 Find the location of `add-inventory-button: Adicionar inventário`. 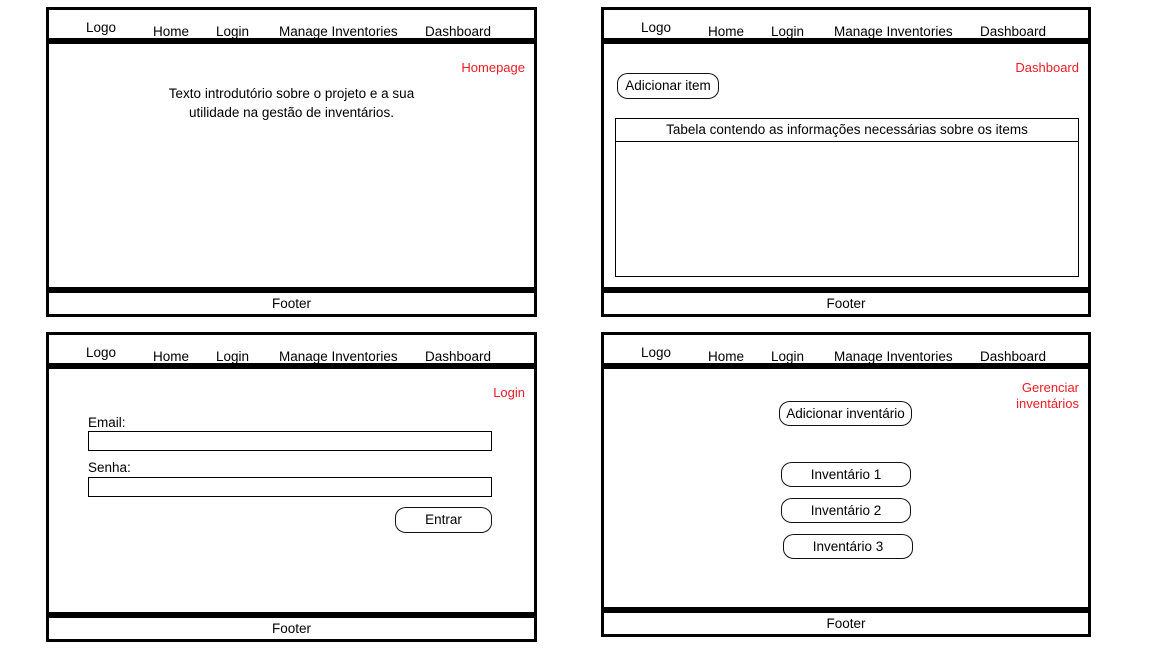

add-inventory-button: Adicionar inventário is located at coordinates (845, 413).